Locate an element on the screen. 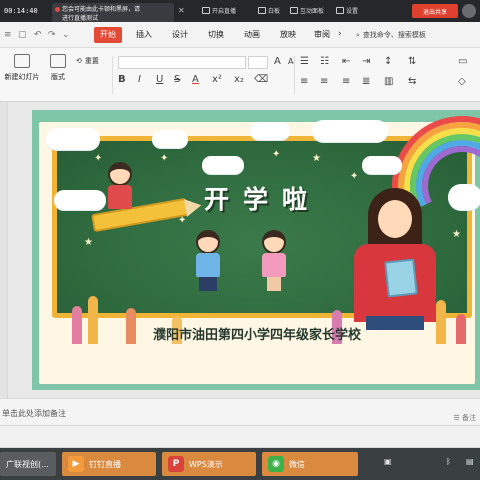 This screenshot has height=480, width=480. font-size-select is located at coordinates (258, 62).